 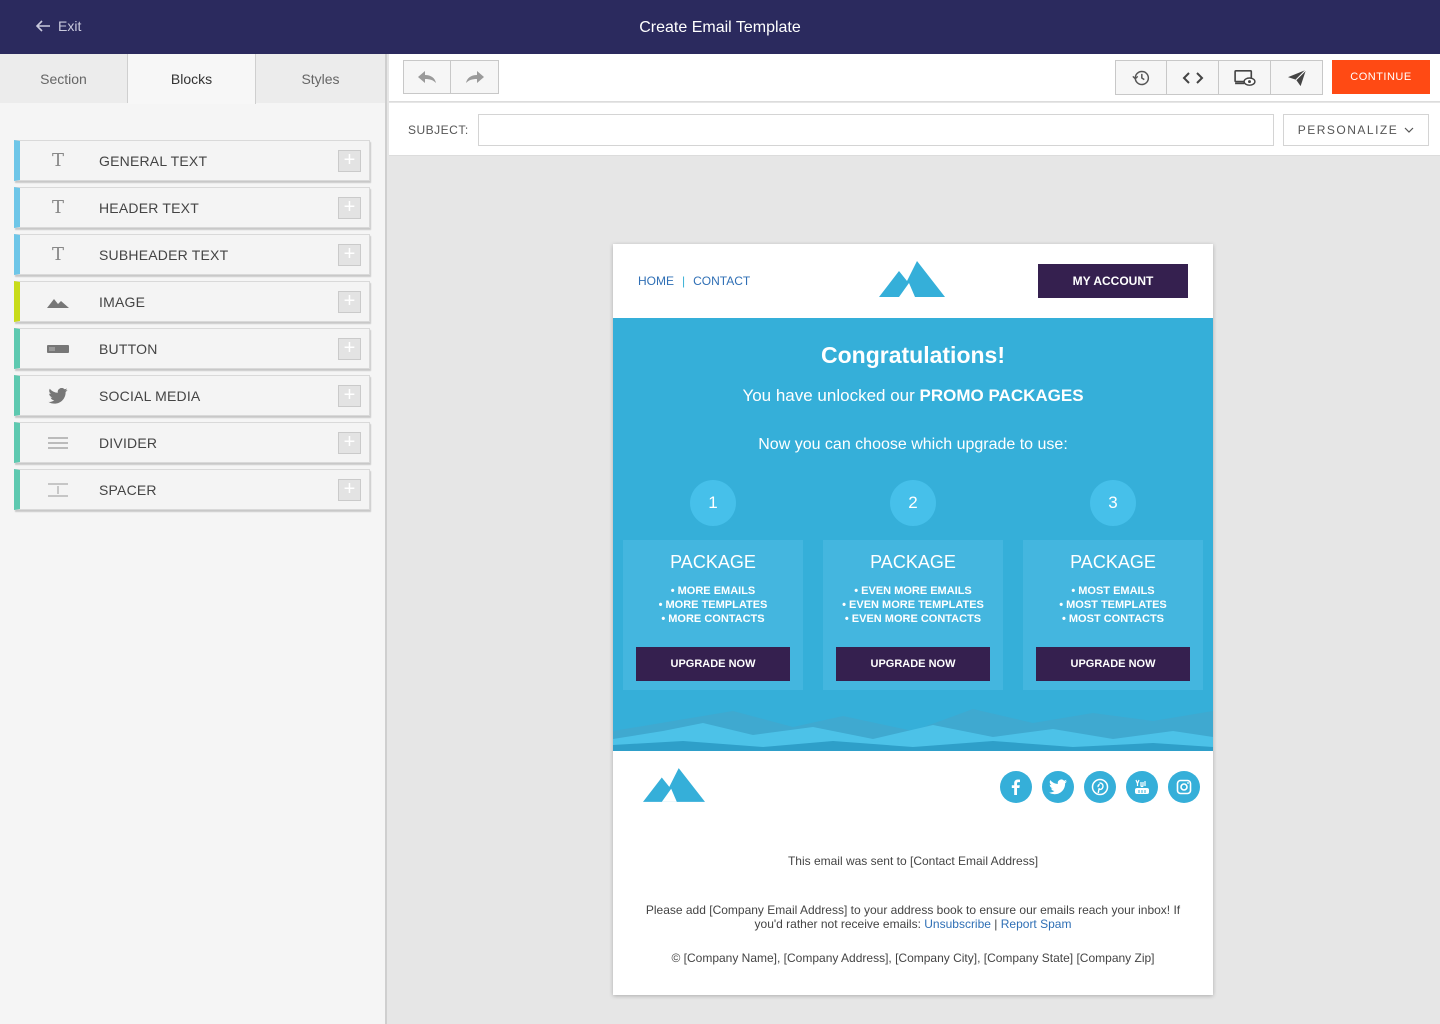 What do you see at coordinates (913, 591) in the screenshot?
I see `package-feature: • EVEN MORE EMAILS` at bounding box center [913, 591].